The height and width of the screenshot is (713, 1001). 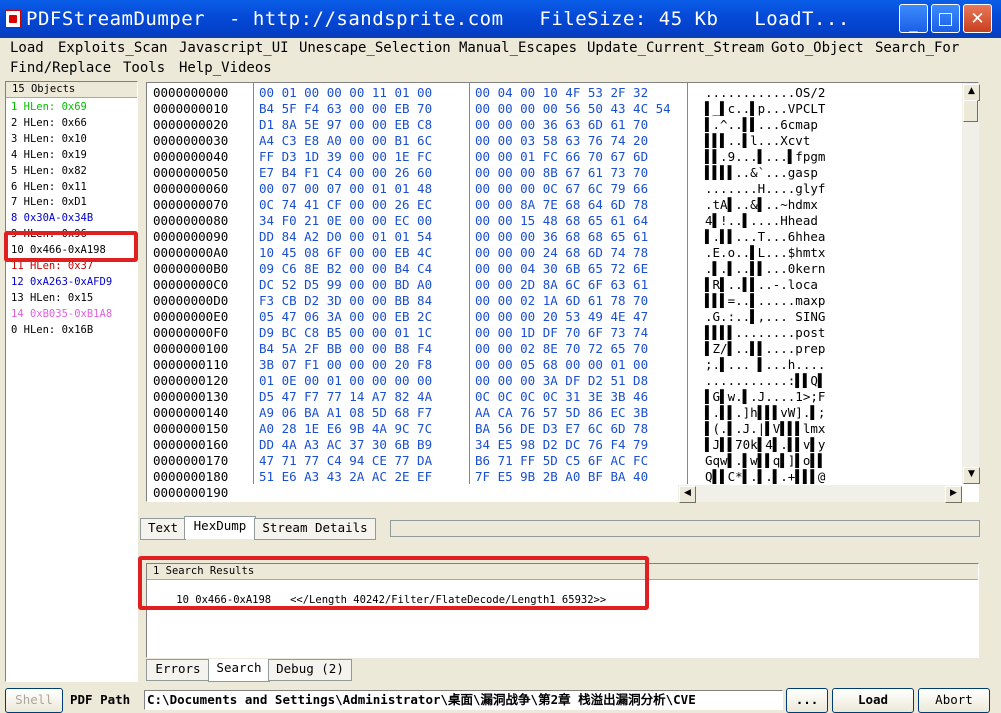 I want to click on hex-bytes-left: DD 84 A2 D0 00 01 01 54, so click(x=346, y=236).